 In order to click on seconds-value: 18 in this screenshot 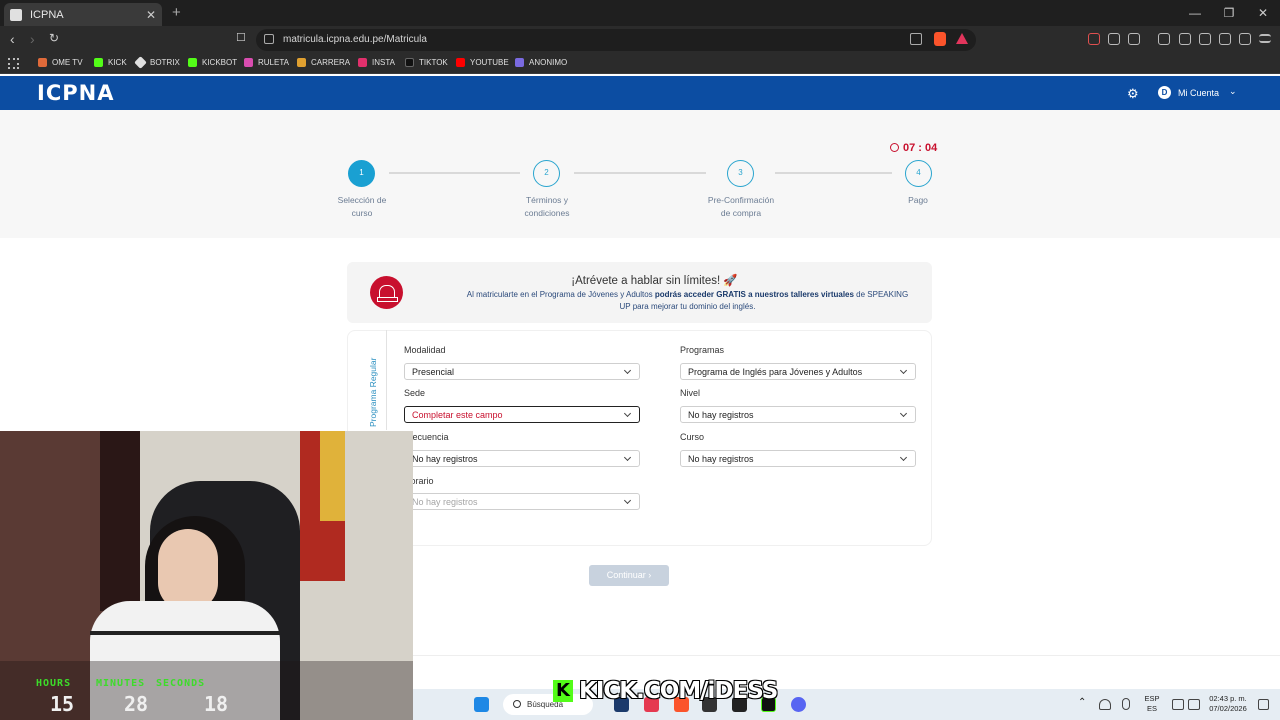, I will do `click(216, 704)`.